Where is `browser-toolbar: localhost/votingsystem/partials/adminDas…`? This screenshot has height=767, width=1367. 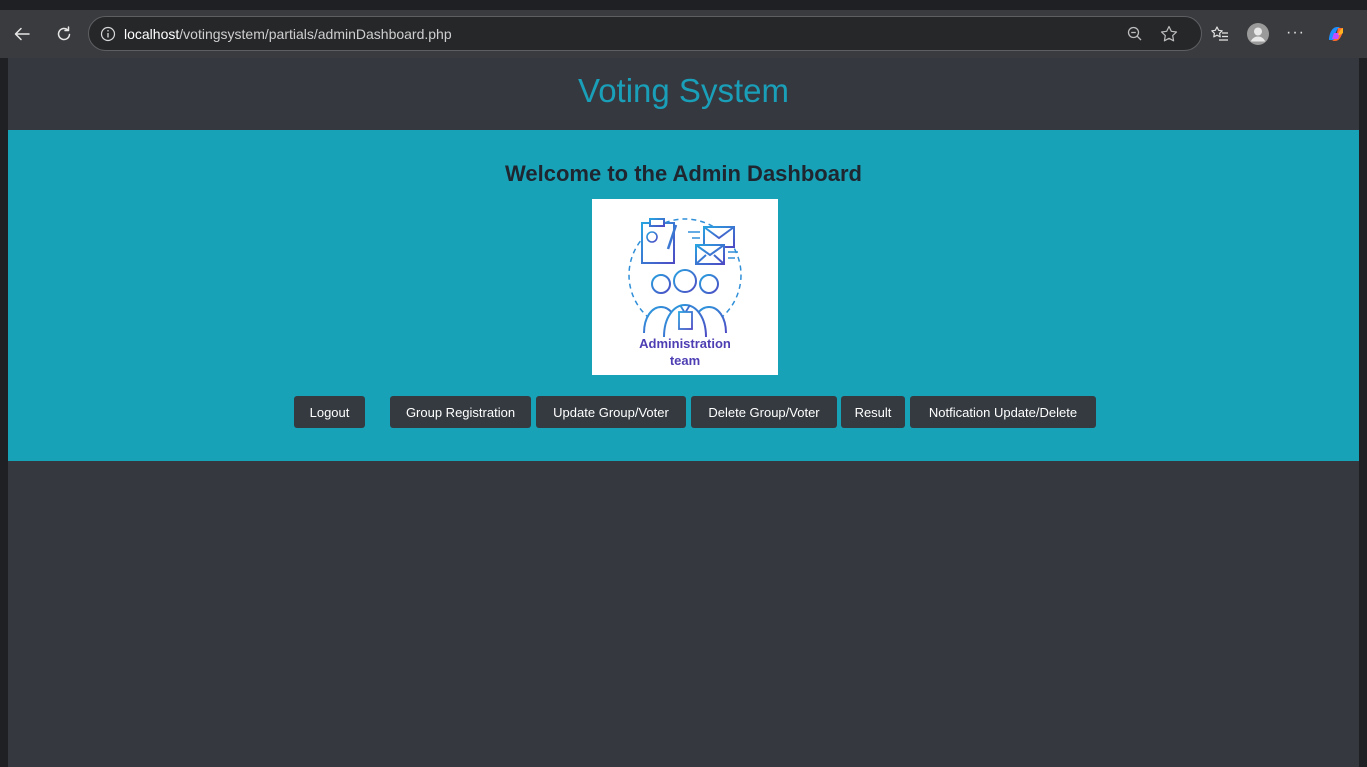 browser-toolbar: localhost/votingsystem/partials/adminDas… is located at coordinates (683, 34).